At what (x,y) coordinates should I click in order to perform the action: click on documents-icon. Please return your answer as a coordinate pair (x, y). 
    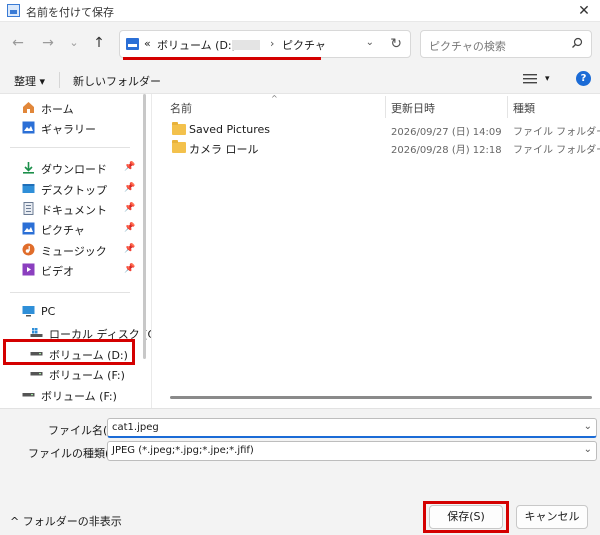
    Looking at the image, I should click on (28, 208).